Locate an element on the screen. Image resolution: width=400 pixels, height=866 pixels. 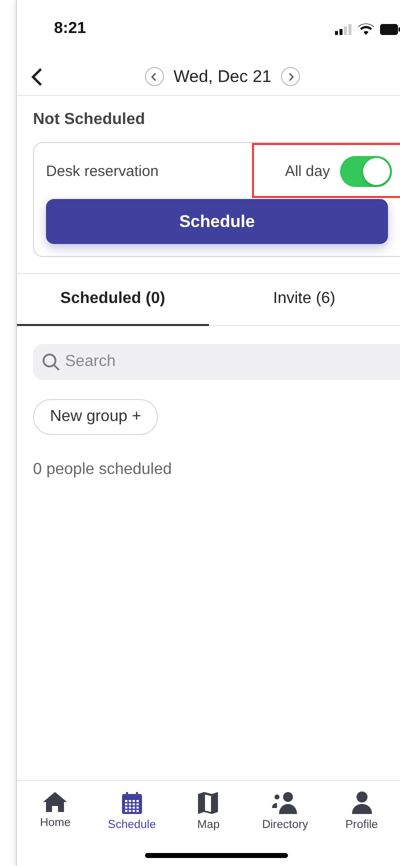
nav-item: Map is located at coordinates (208, 813).